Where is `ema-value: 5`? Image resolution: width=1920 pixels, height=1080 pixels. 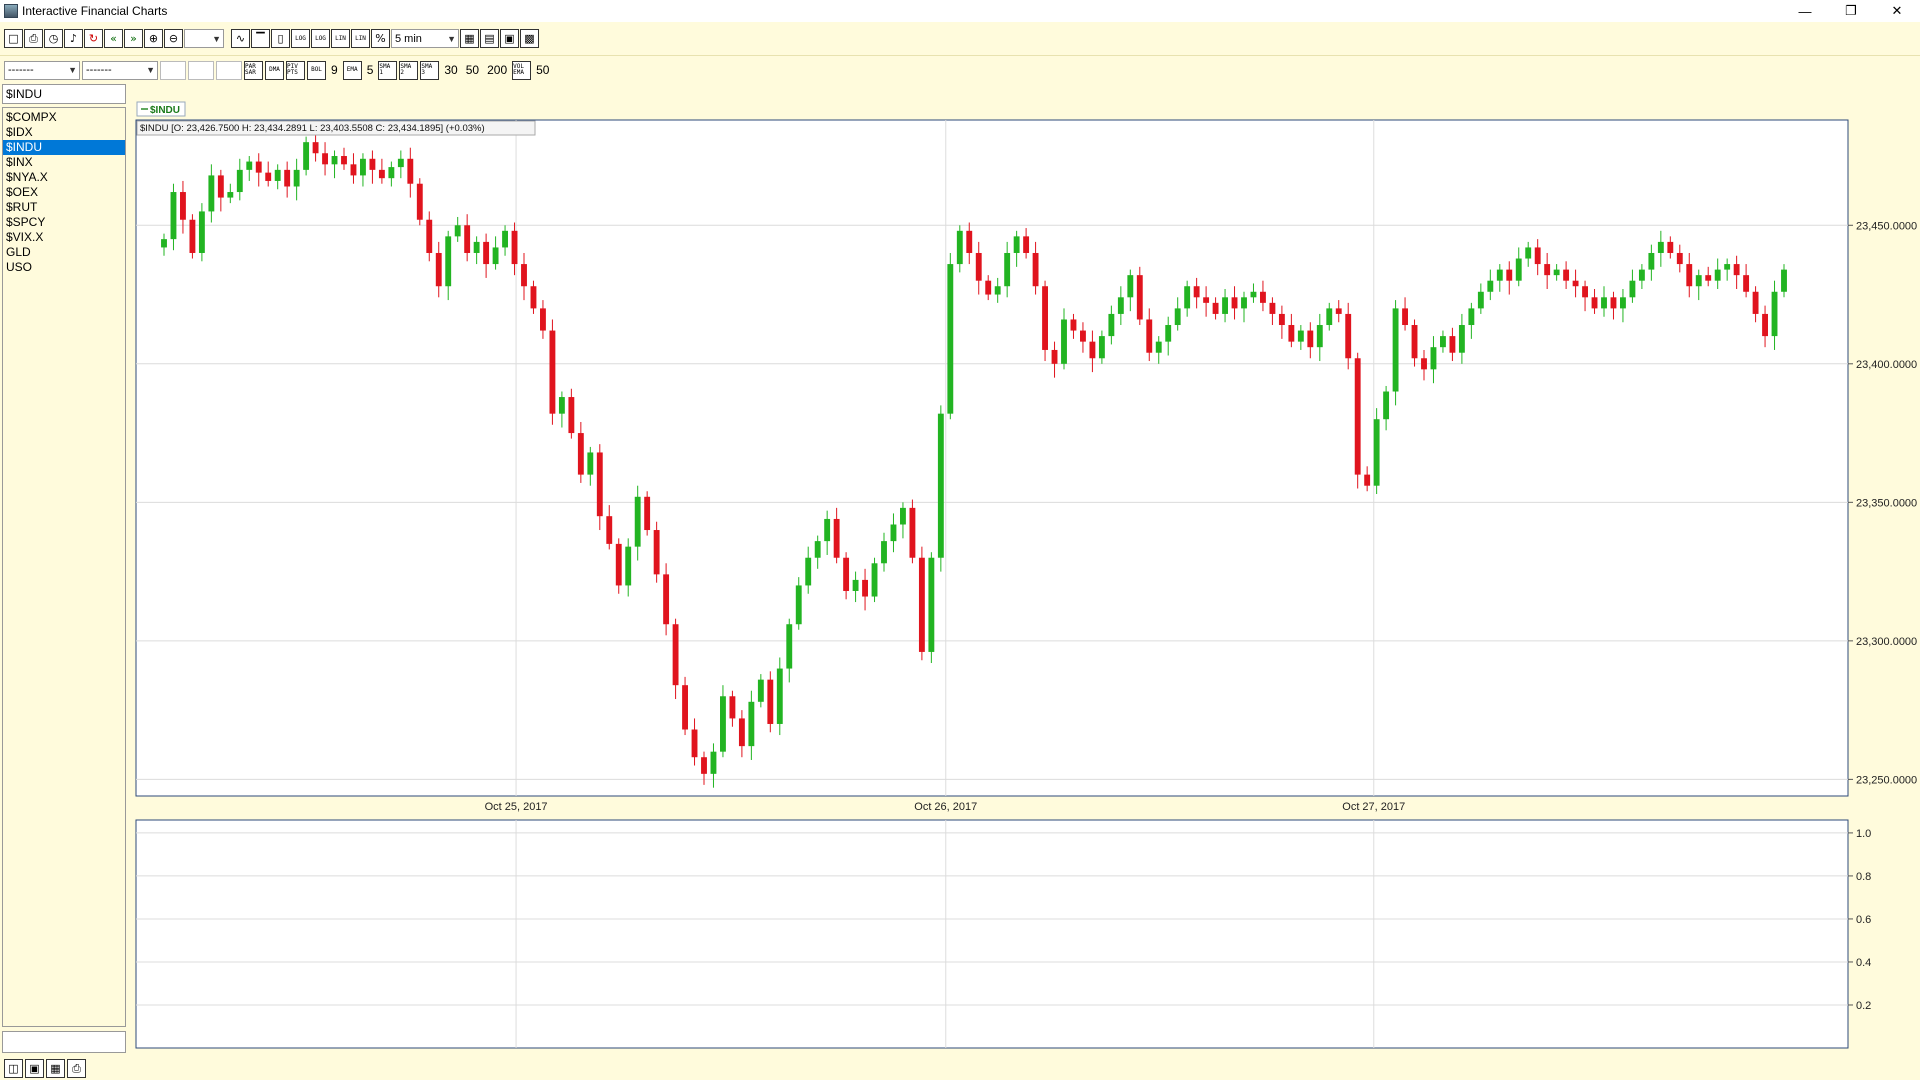 ema-value: 5 is located at coordinates (370, 70).